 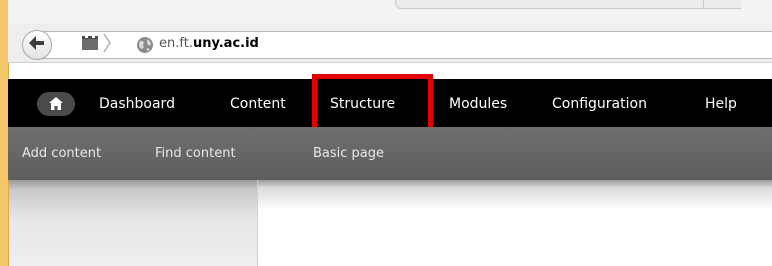 I want to click on left-sidebar, so click(x=133, y=223).